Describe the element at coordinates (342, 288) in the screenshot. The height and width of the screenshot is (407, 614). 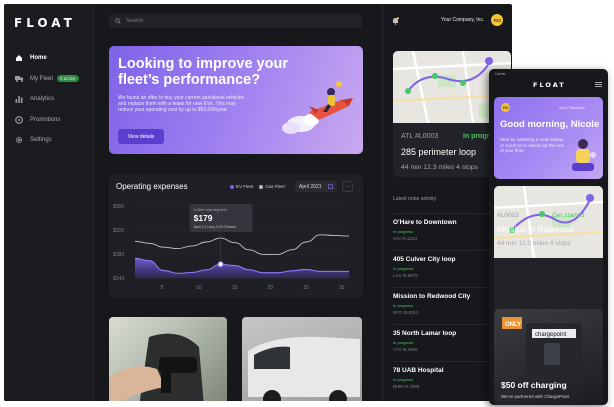
I see `x-tick-label: 30` at that location.